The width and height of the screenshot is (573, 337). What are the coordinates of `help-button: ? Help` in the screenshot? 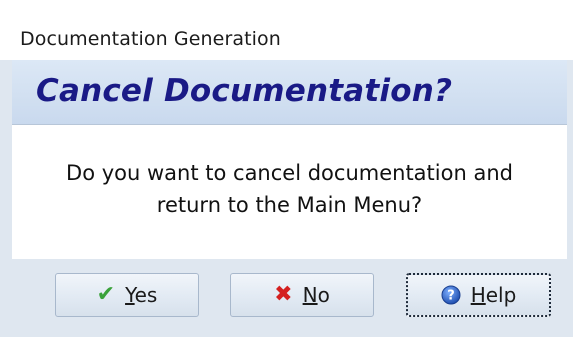 It's located at (478, 295).